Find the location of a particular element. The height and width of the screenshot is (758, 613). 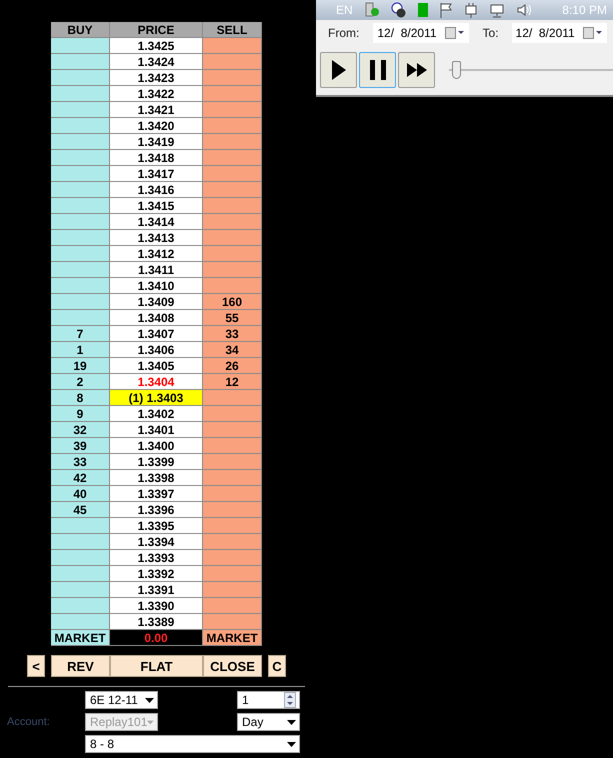

sell-cell: 26 is located at coordinates (232, 366).